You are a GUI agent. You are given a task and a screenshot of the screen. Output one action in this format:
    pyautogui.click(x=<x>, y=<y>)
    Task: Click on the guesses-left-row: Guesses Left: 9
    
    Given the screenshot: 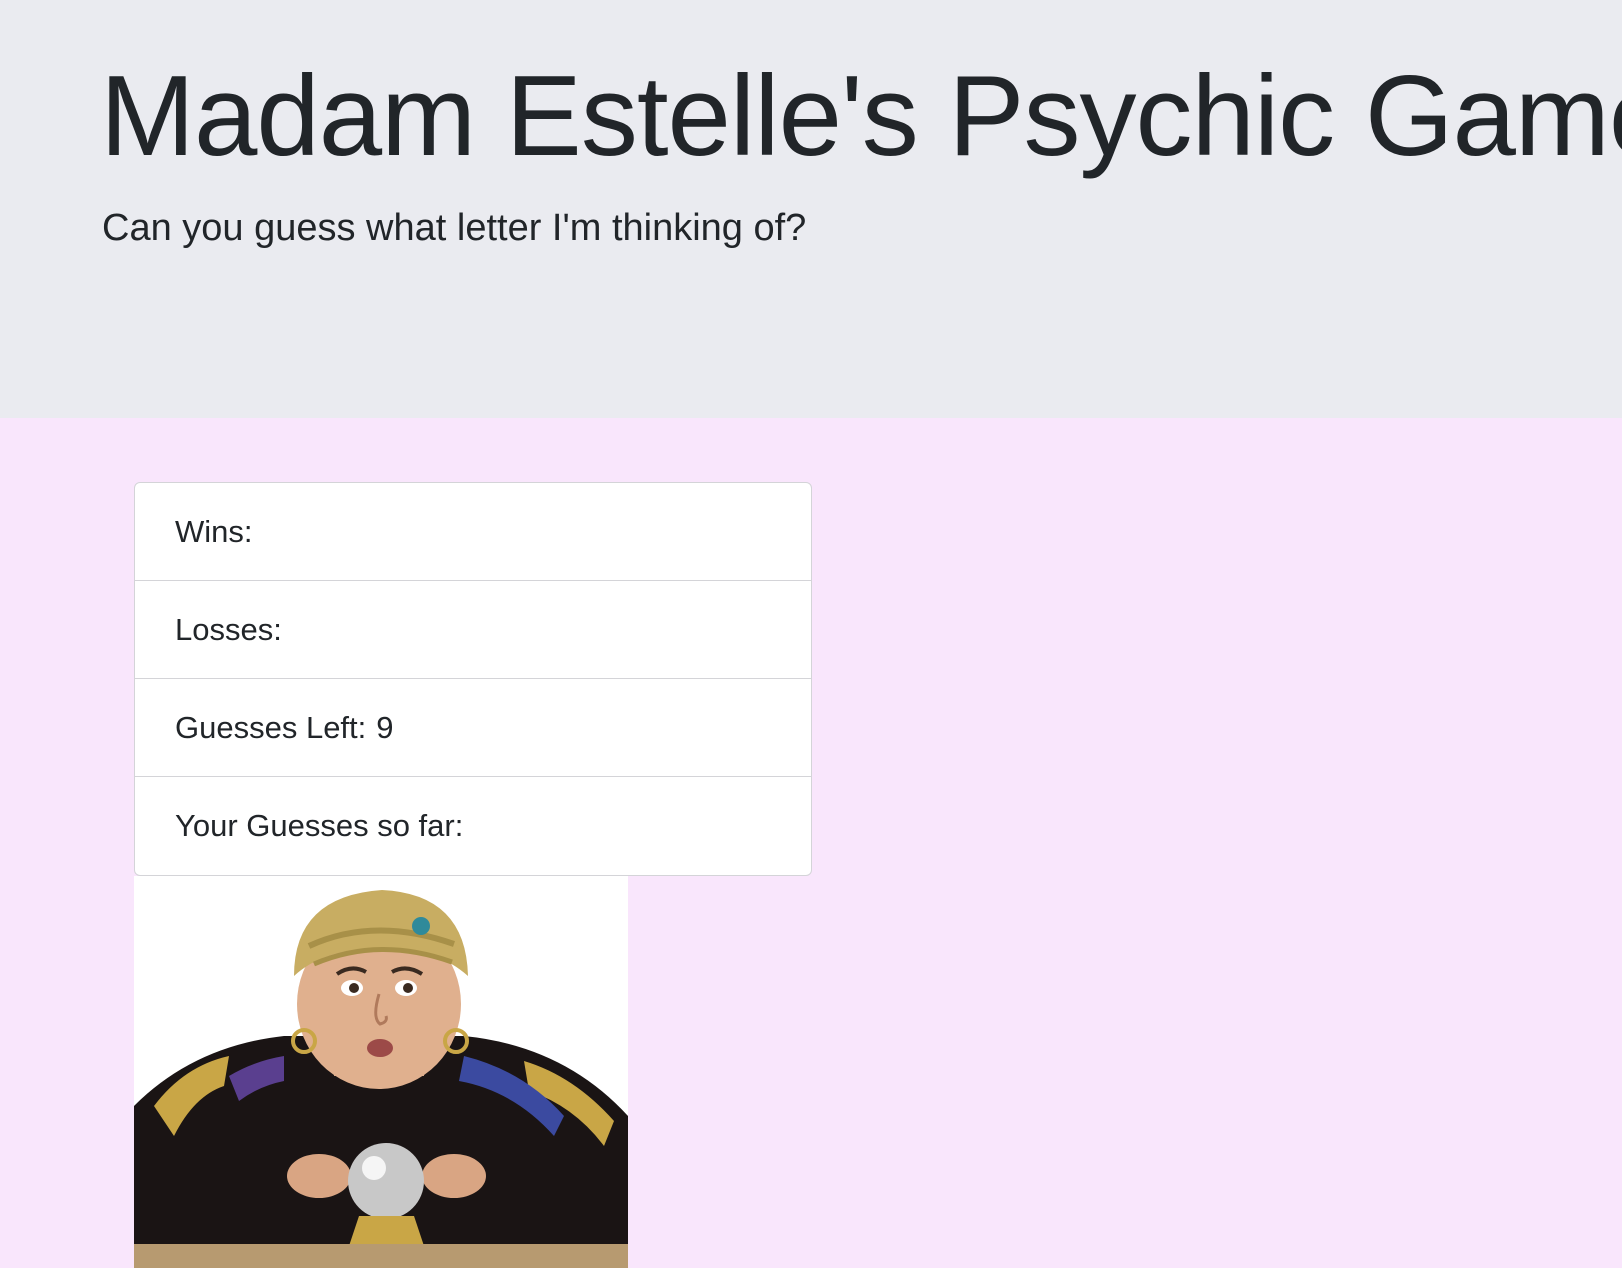 What is the action you would take?
    pyautogui.click(x=473, y=728)
    